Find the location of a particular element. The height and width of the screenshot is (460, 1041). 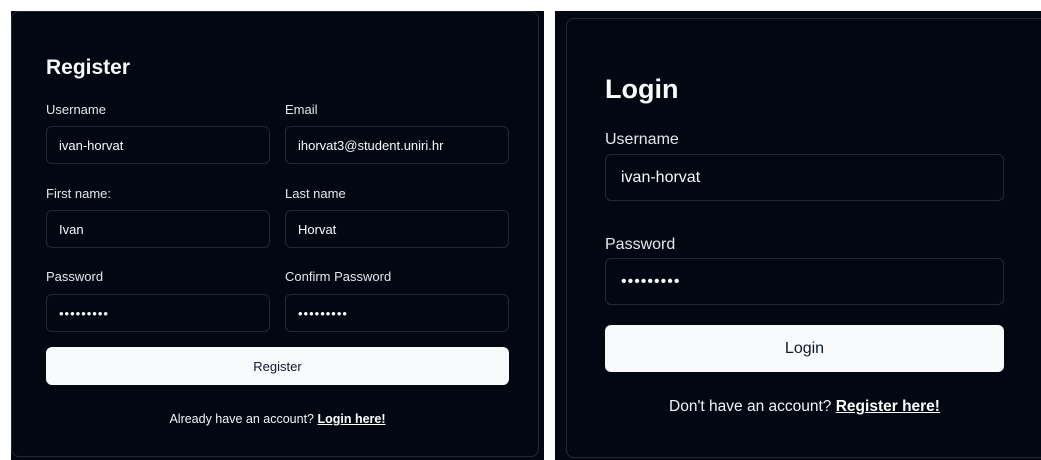

password-input: ••••••••• is located at coordinates (158, 313).